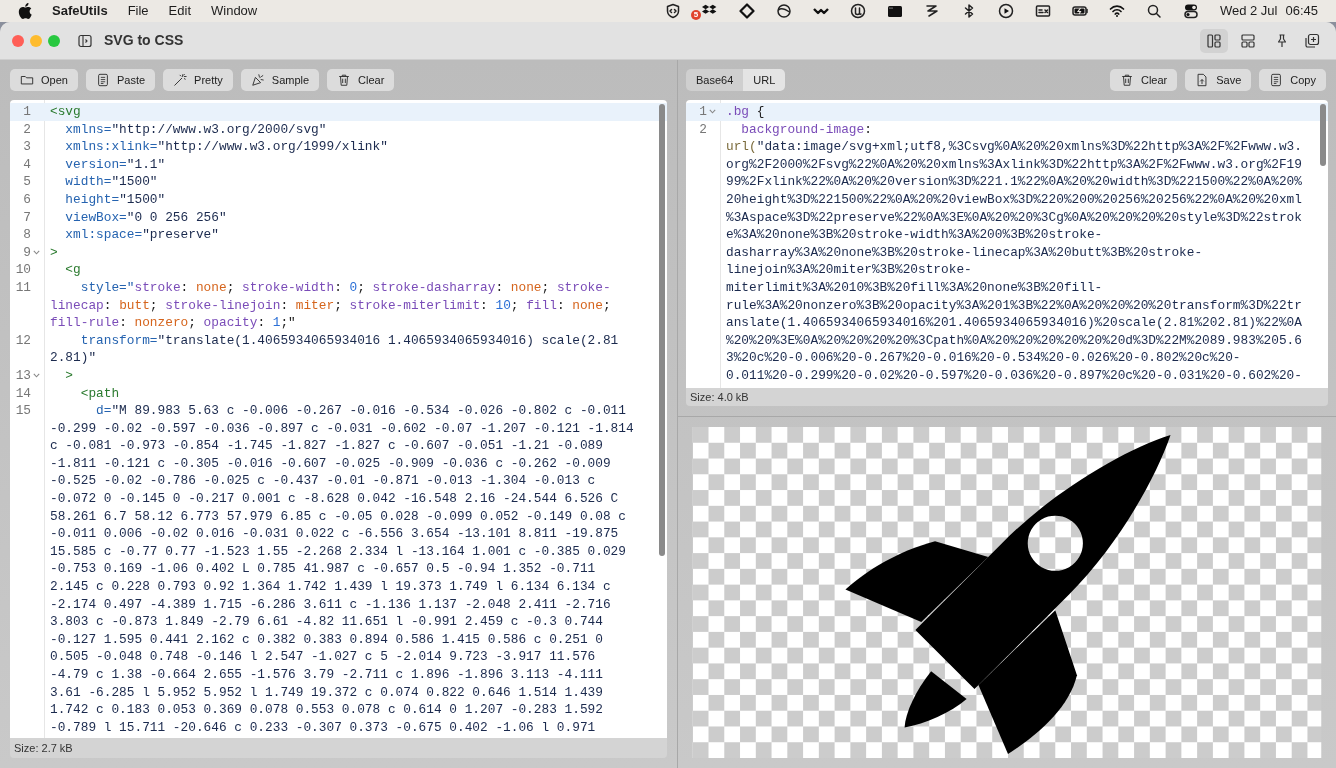 The width and height of the screenshot is (1336, 768). I want to click on code-line: style="stroke: none; stroke-width: 0; stroke-dasharray: none; stroke-linecap: butt; stroke-linejoin: miter; stroke-miterlimit: 10; fill: none; fill-rule: nonzero; opacity: 1;", so click(330, 305).